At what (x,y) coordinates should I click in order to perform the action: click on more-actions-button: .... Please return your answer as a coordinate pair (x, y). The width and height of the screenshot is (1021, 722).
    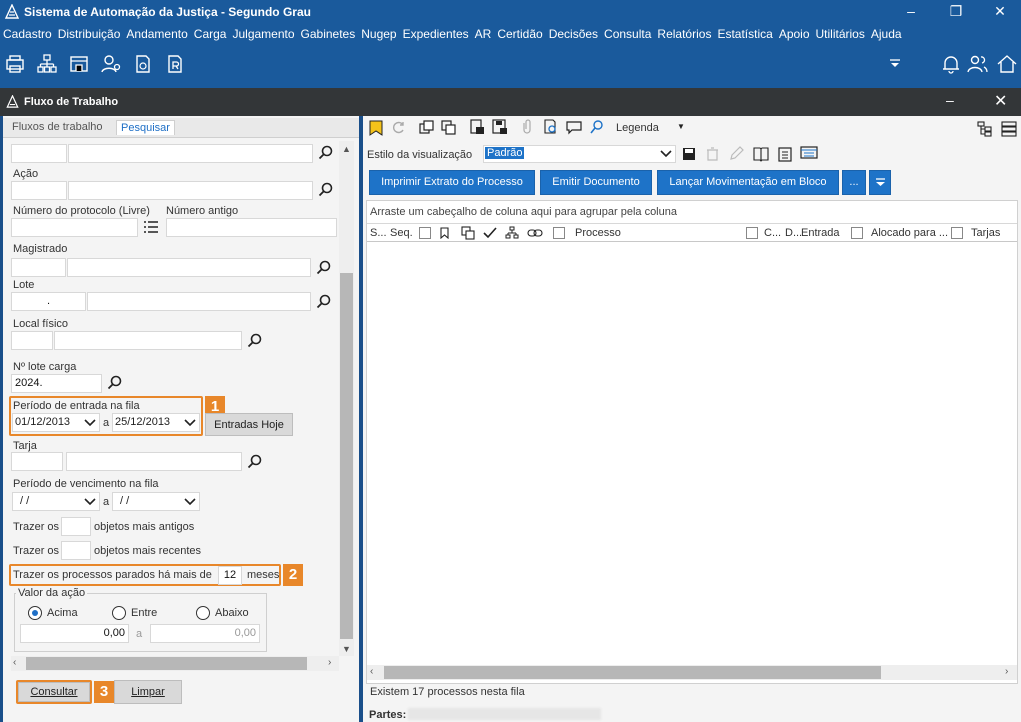
    Looking at the image, I should click on (854, 182).